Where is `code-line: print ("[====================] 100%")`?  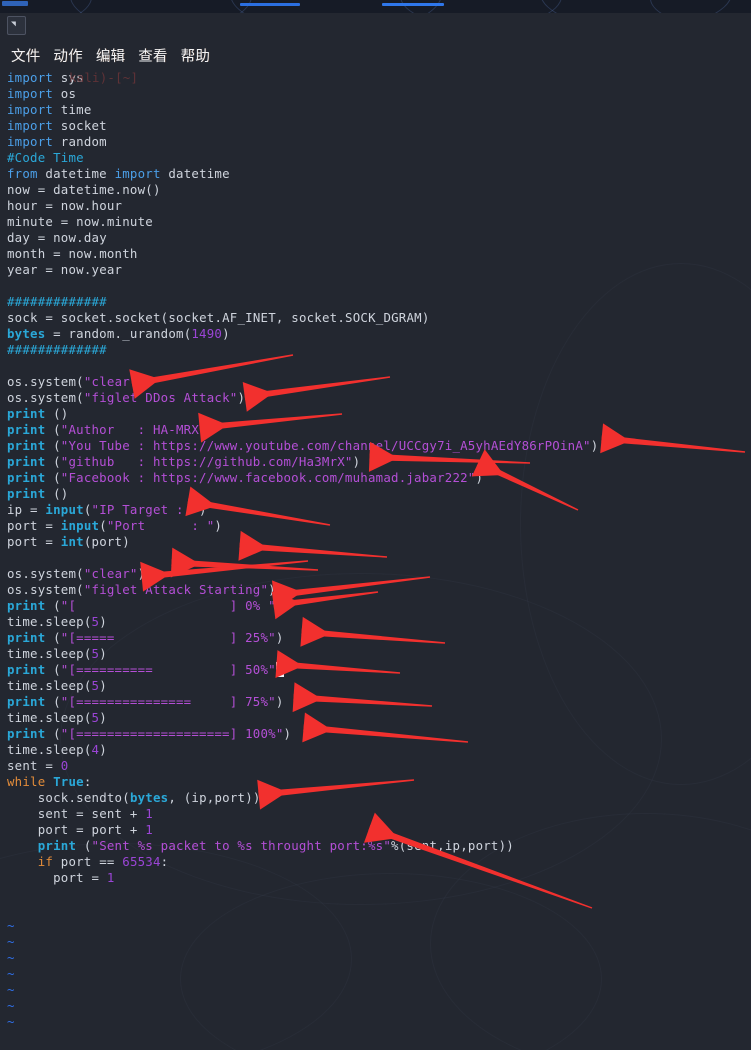 code-line: print ("[====================] 100%") is located at coordinates (379, 734).